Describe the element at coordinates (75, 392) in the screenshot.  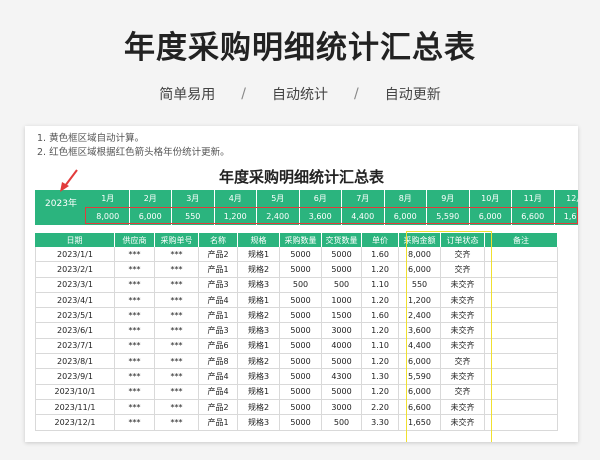
I see `table-cell: 2023/10/1` at that location.